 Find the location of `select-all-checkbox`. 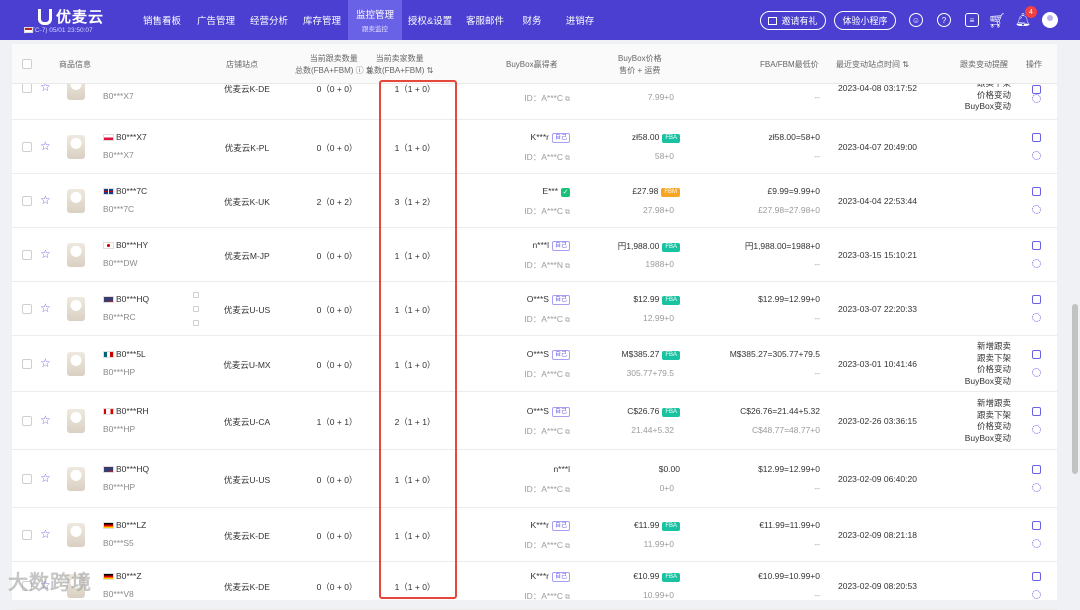

select-all-checkbox is located at coordinates (27, 64).